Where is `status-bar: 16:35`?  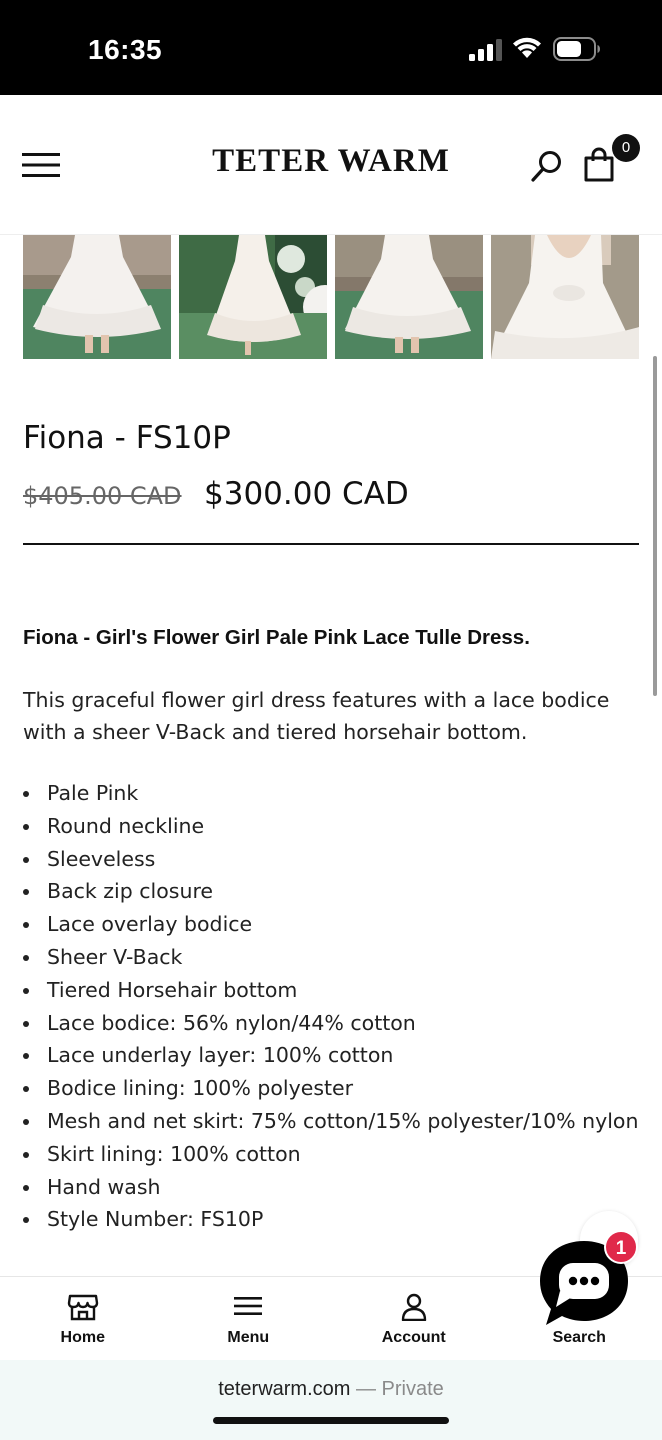 status-bar: 16:35 is located at coordinates (331, 47).